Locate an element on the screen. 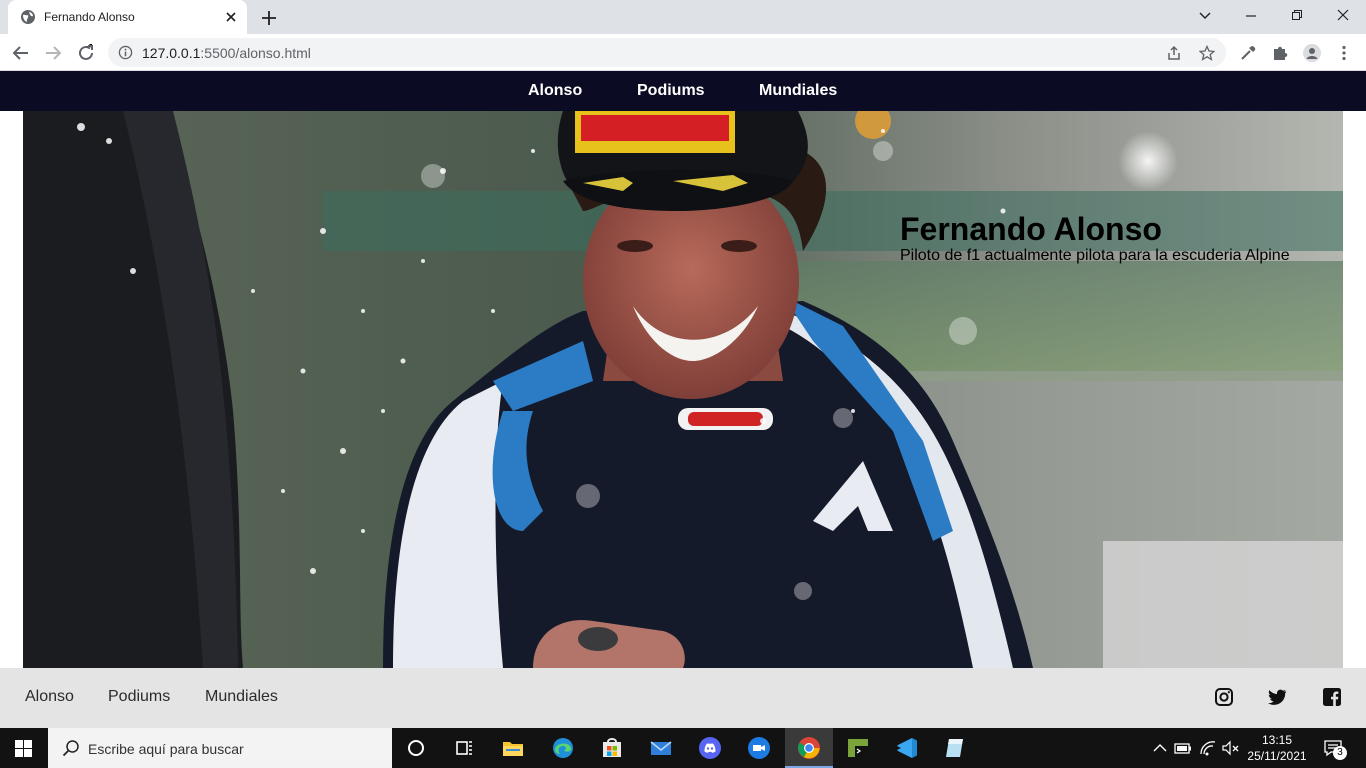 This screenshot has width=1366, height=768. taskbar-app-edge is located at coordinates (563, 748).